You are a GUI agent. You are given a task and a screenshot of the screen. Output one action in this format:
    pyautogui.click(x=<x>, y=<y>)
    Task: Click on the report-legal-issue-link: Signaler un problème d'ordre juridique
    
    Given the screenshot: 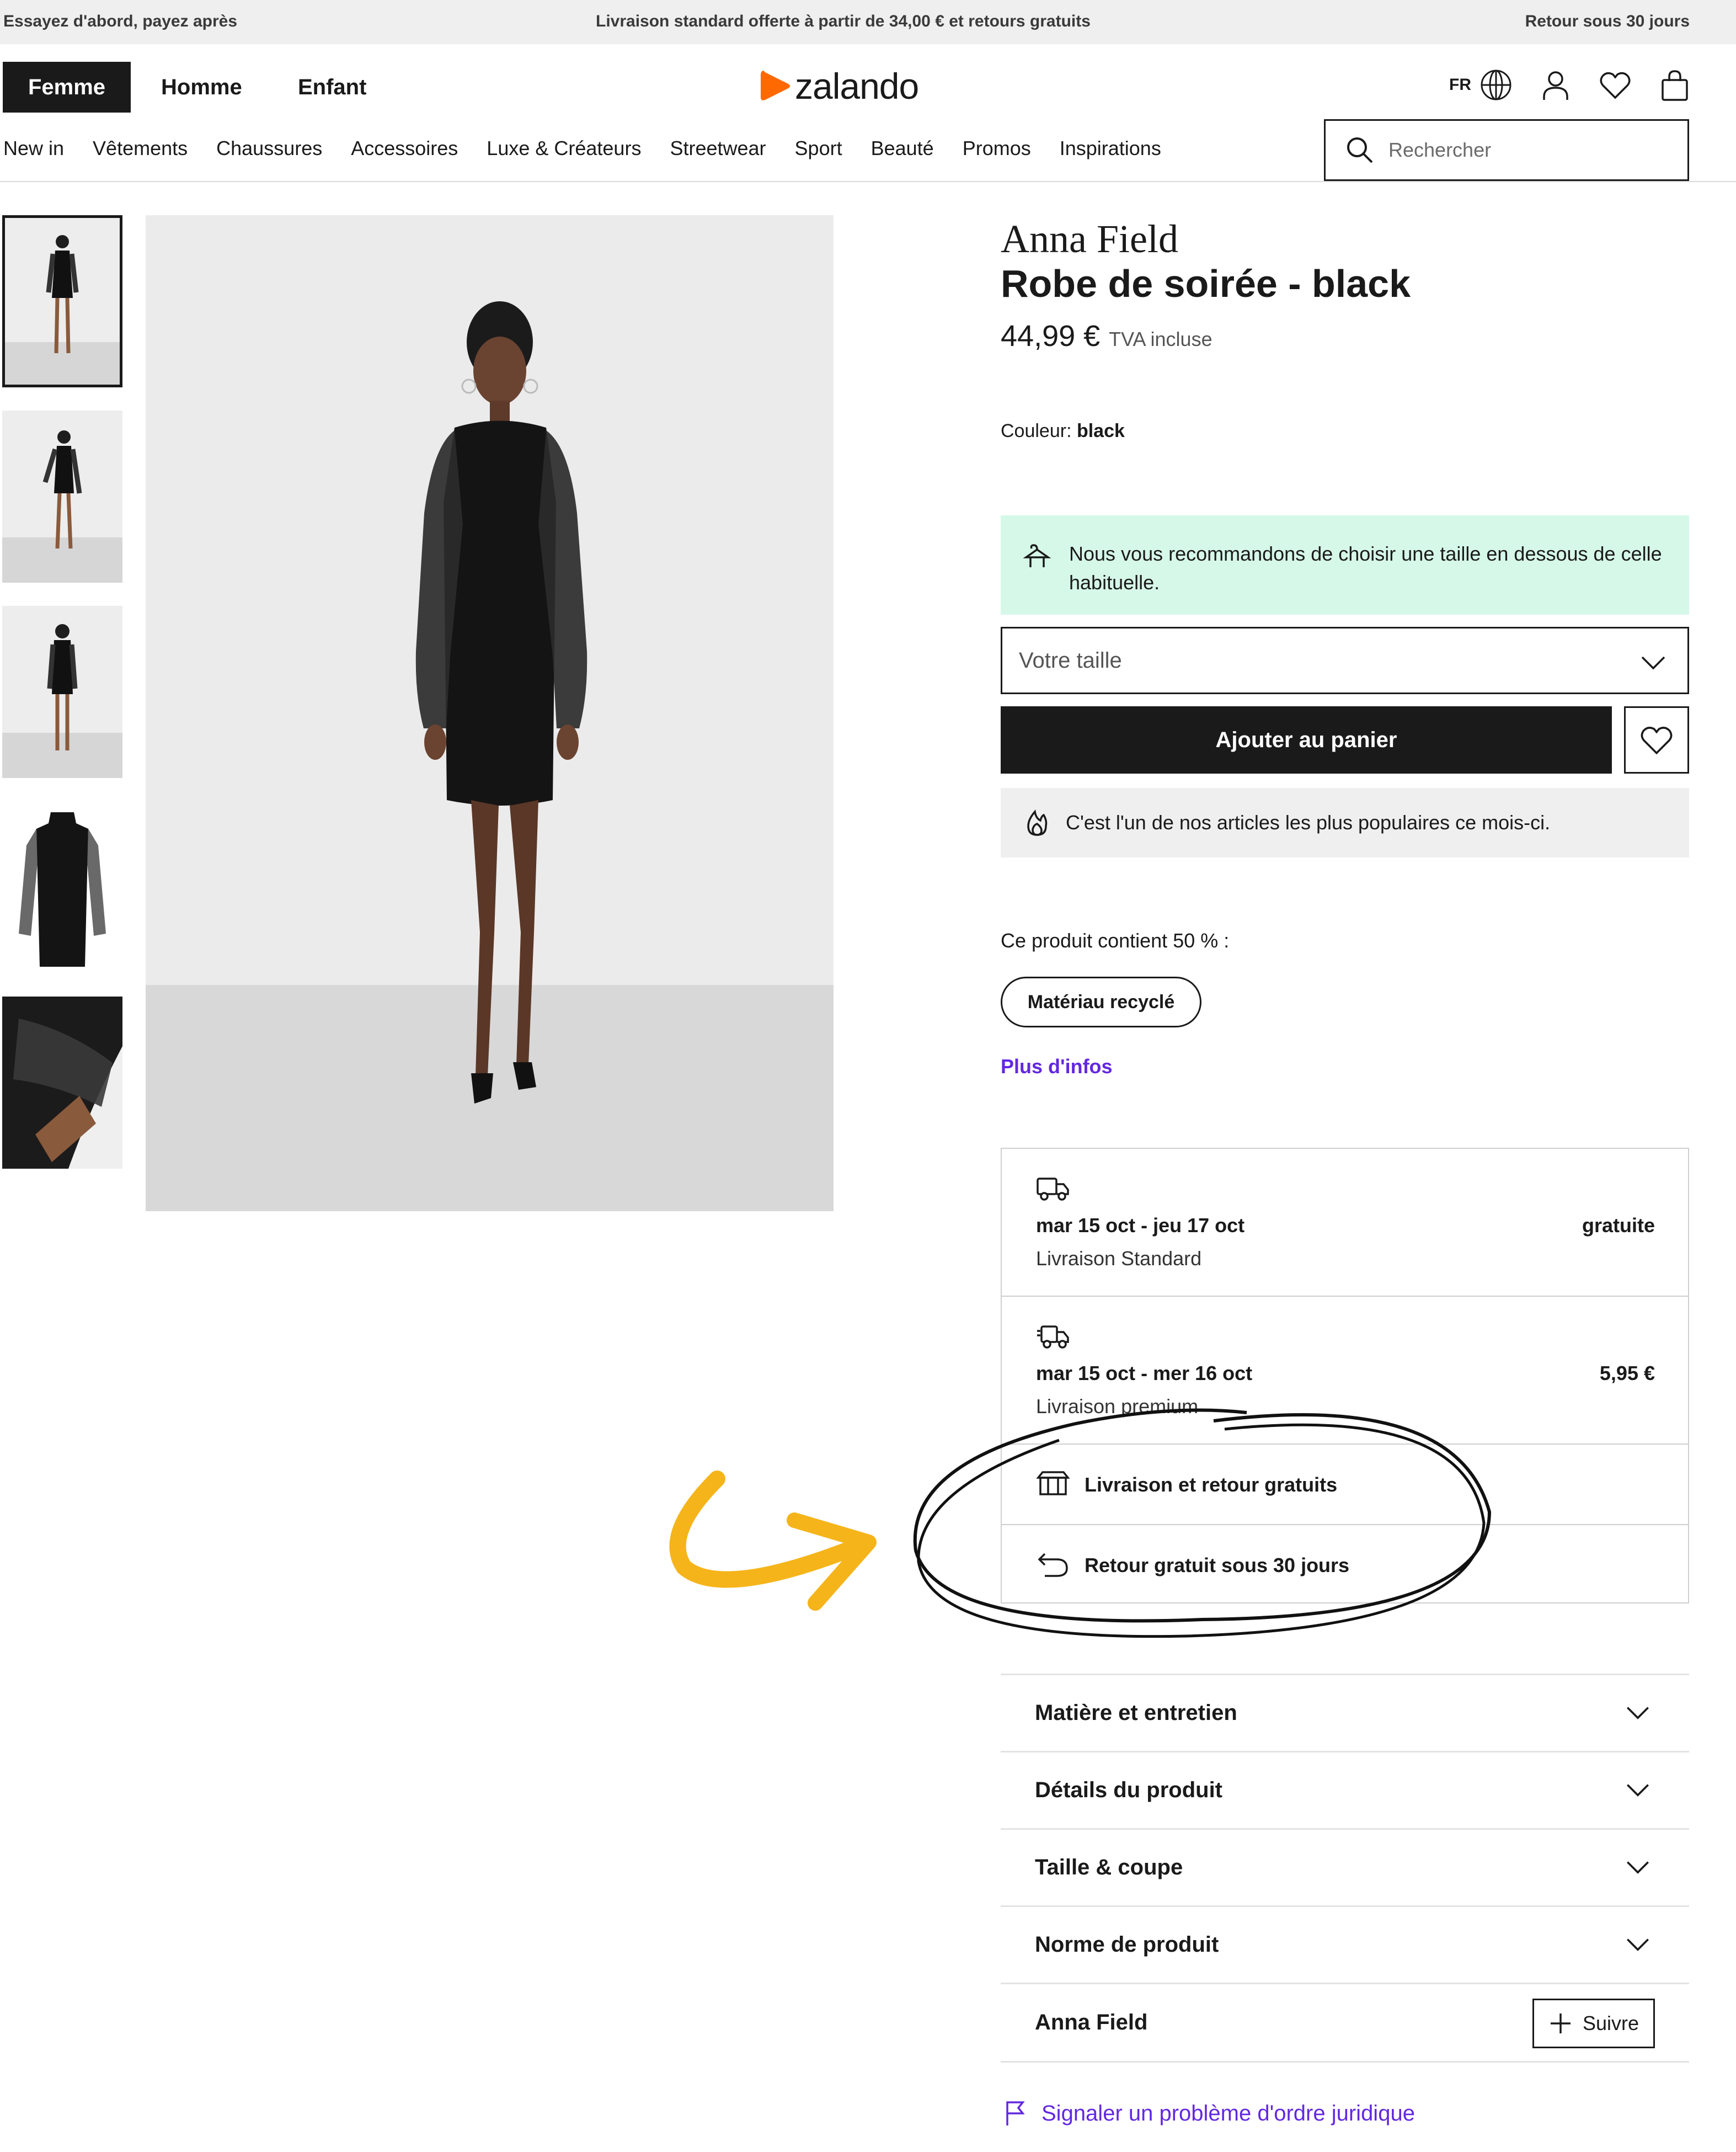 What is the action you would take?
    pyautogui.click(x=1209, y=2113)
    